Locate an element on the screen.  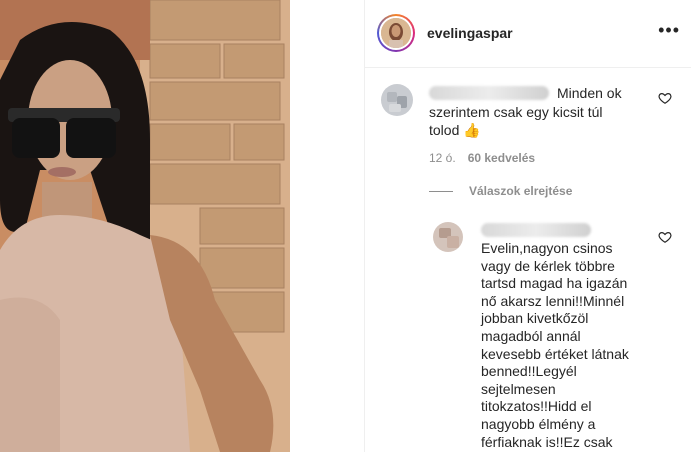
reply-line: nagyobb élmény a is located at coordinates (538, 423).